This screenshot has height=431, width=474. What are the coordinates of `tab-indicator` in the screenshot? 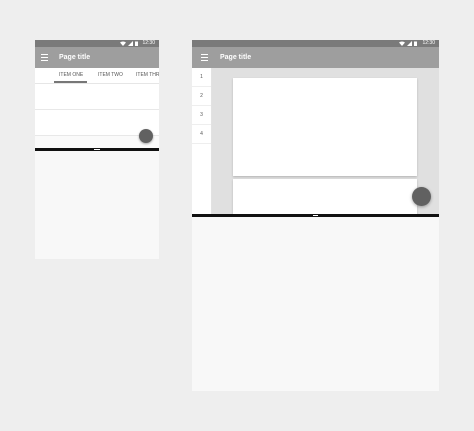 It's located at (70, 82).